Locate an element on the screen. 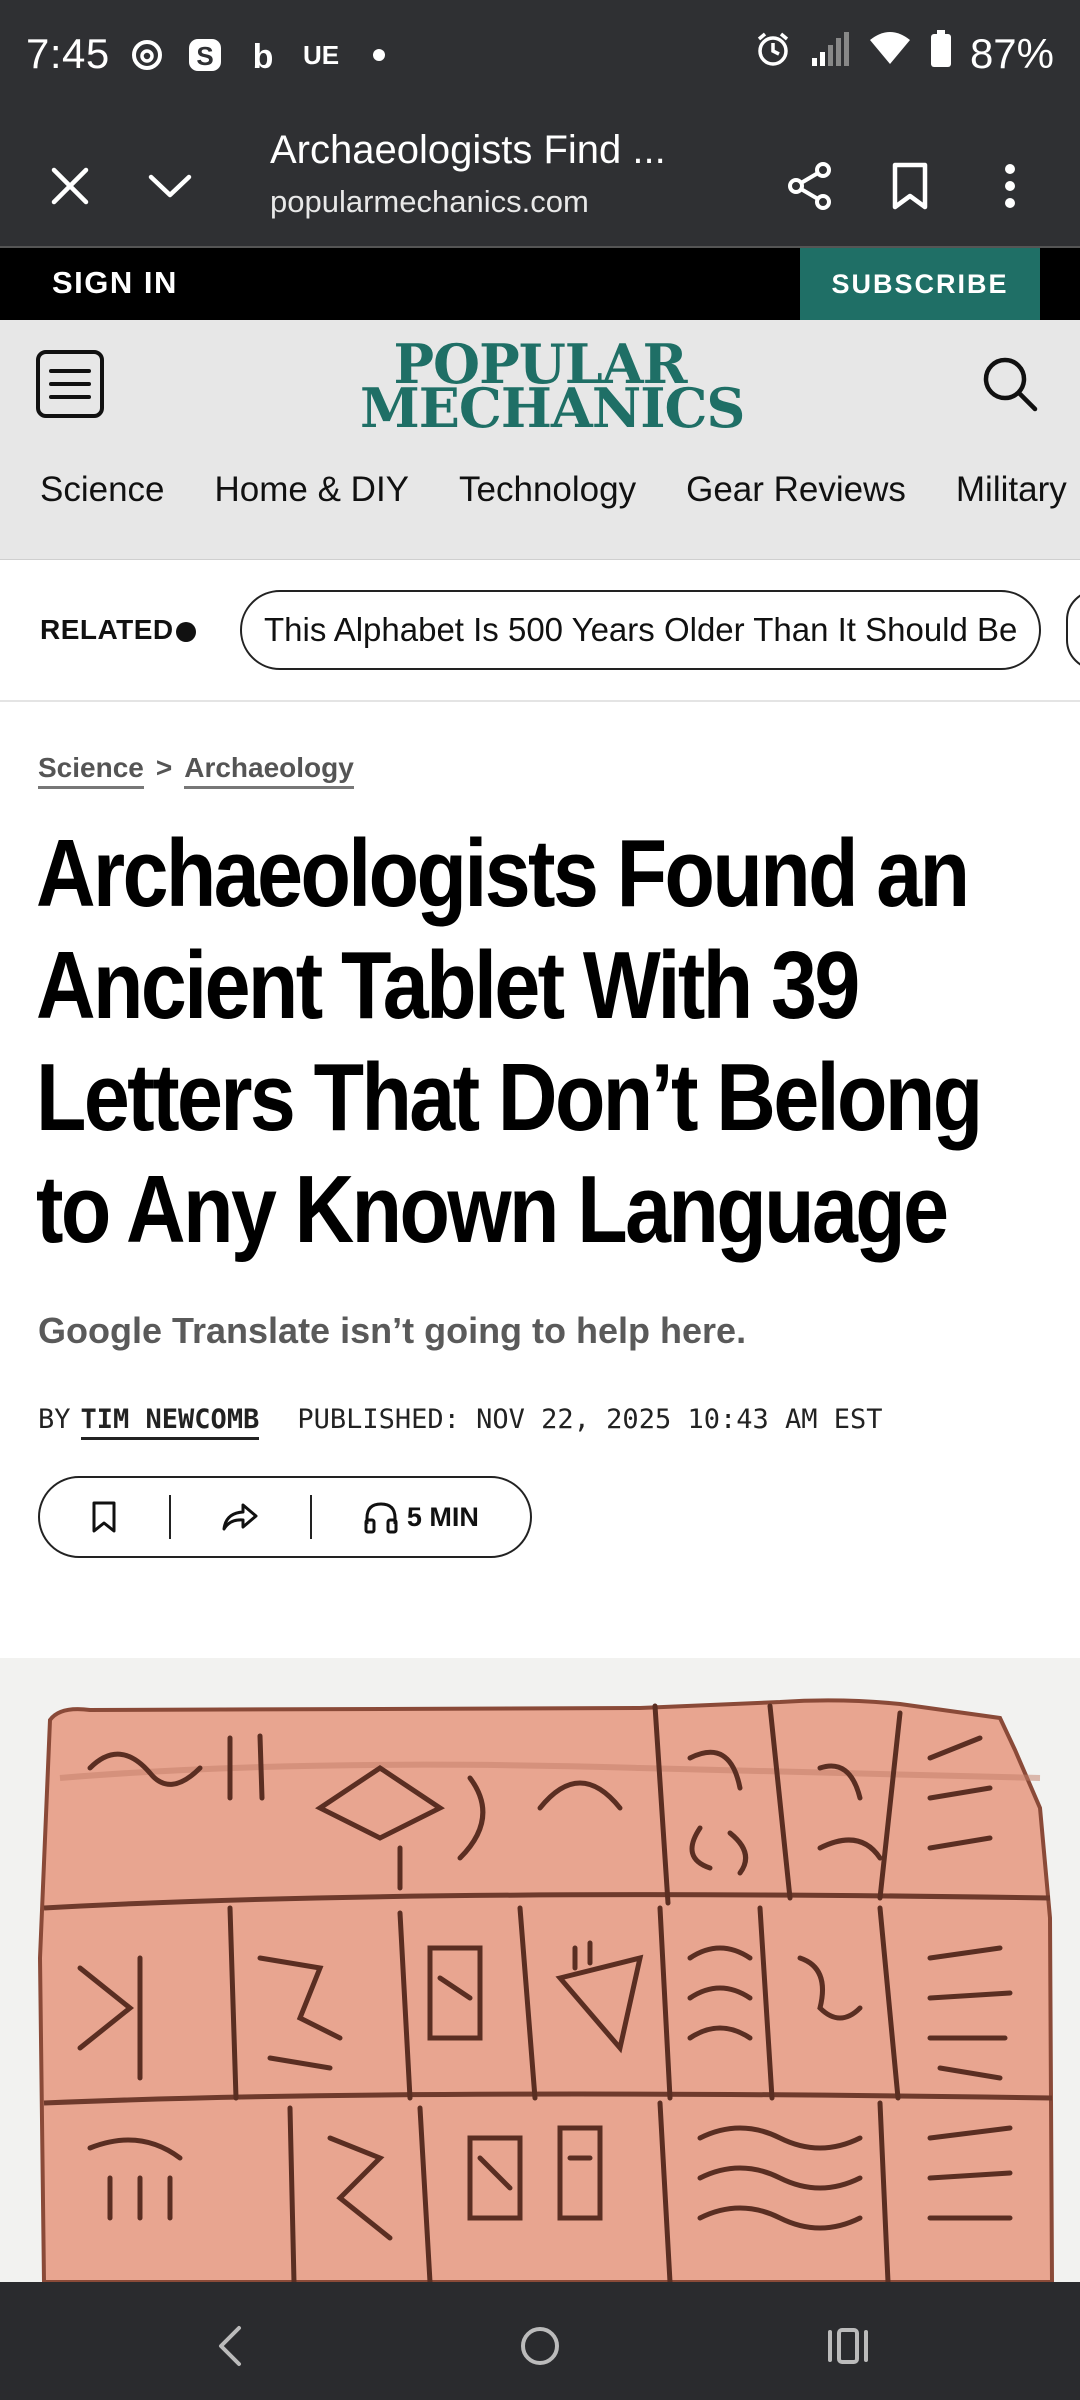  back-button is located at coordinates (230, 2346).